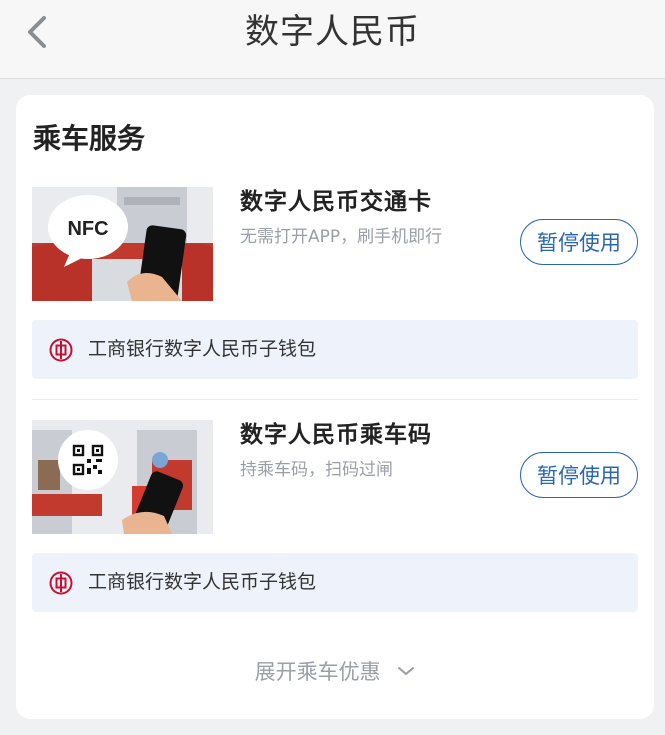  I want to click on nav-header: 数字人民币, so click(332, 39).